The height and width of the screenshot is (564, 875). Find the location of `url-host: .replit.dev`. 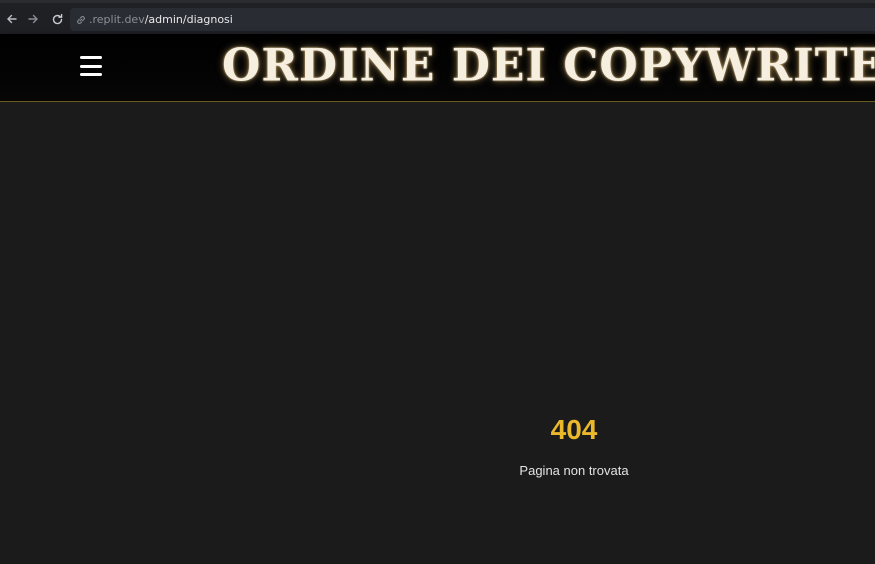

url-host: .replit.dev is located at coordinates (117, 19).